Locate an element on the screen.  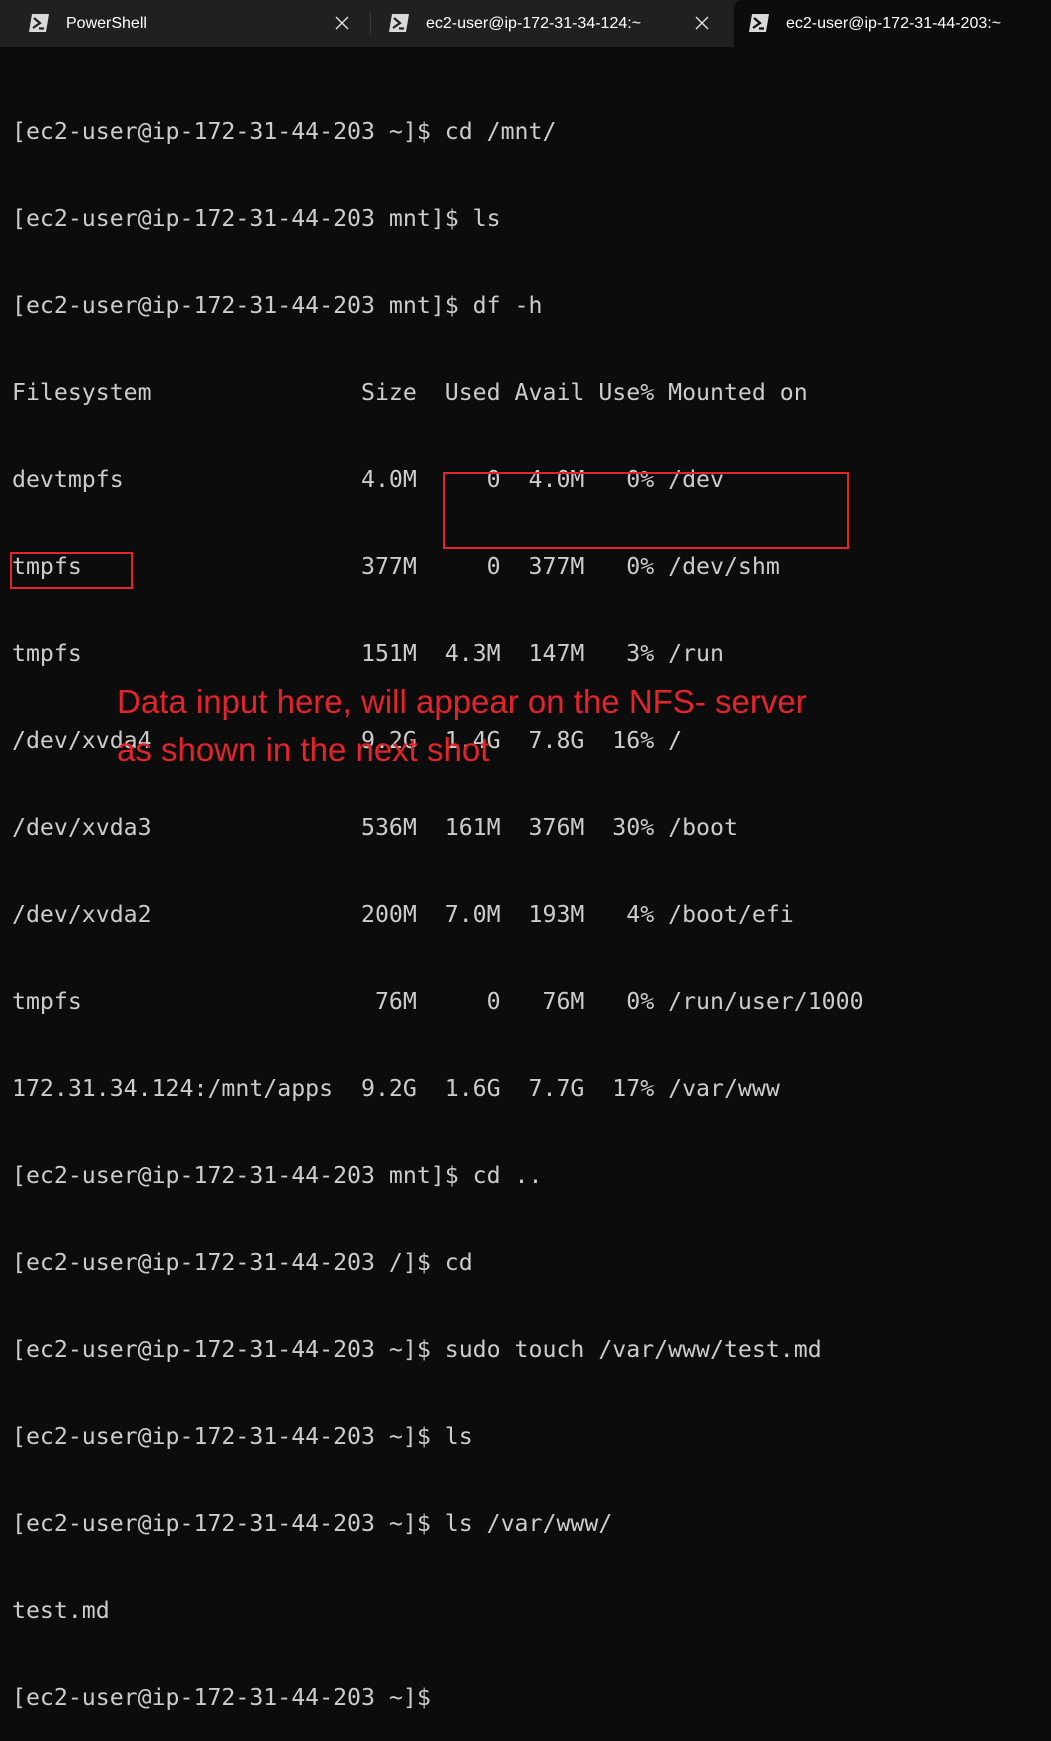
terminal-line: tmpfs 377M 0 377M 0% /dev/shm is located at coordinates (396, 566).